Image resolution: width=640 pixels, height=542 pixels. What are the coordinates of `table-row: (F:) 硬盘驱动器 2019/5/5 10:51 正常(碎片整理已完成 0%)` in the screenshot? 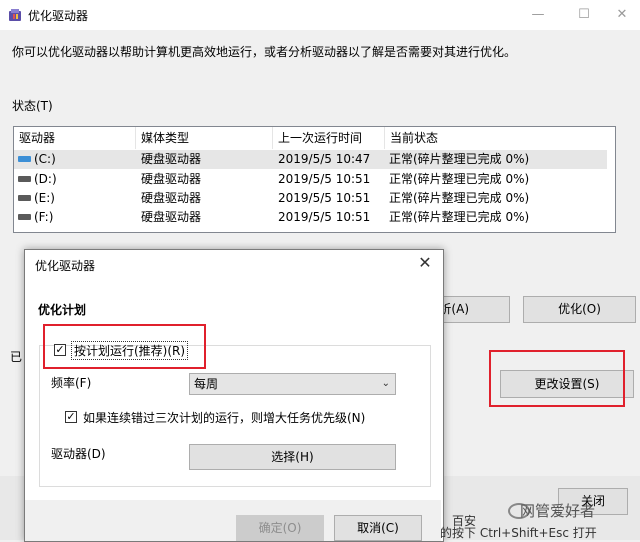 It's located at (314, 217).